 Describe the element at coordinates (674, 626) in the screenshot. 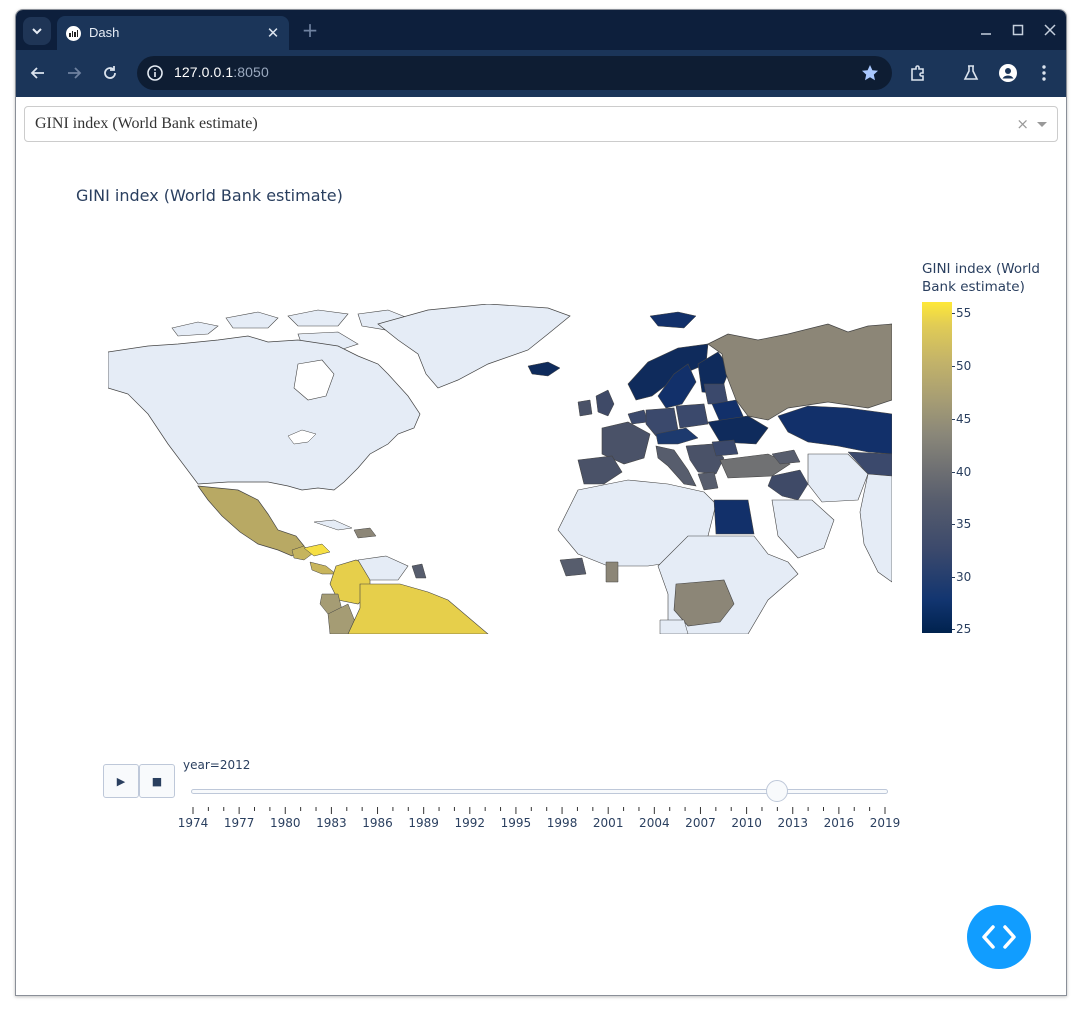

I see `map-region-angola` at that location.